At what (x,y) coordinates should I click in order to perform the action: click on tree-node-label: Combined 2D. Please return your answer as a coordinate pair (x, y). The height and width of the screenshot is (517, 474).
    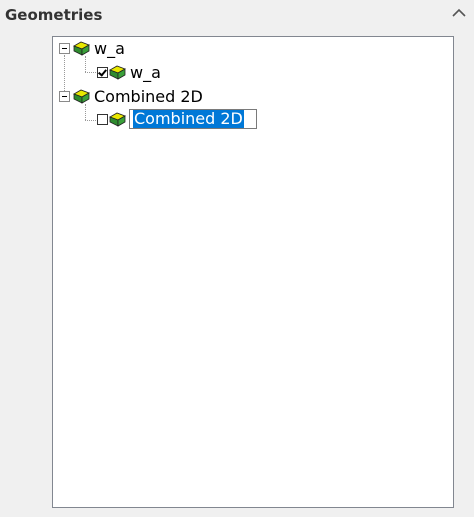
    Looking at the image, I should click on (148, 96).